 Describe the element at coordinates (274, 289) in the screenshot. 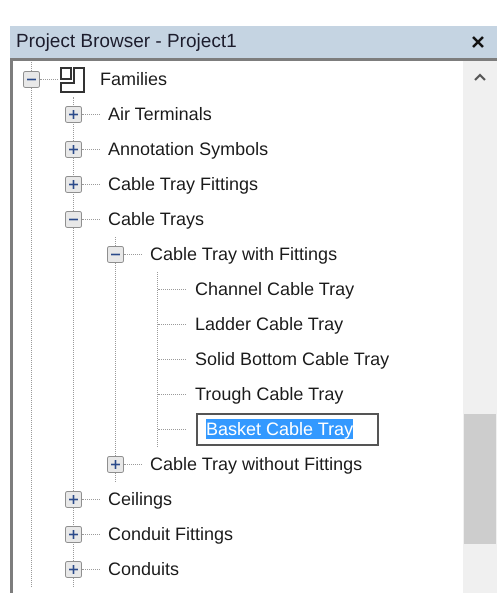

I see `tree-item: Channel Cable Tray` at that location.